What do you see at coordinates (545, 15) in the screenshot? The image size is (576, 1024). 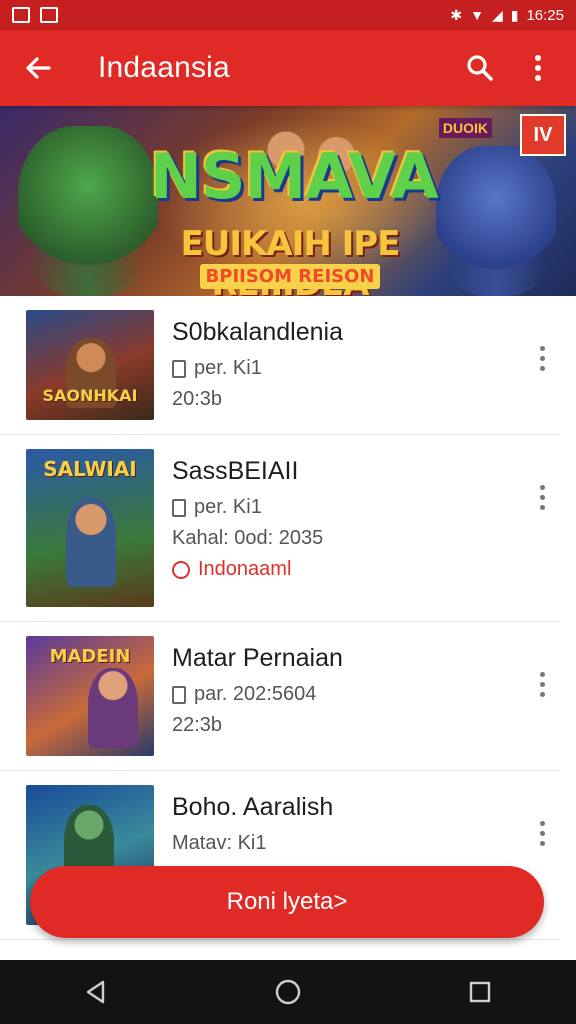 I see `status-time: 16:25` at bounding box center [545, 15].